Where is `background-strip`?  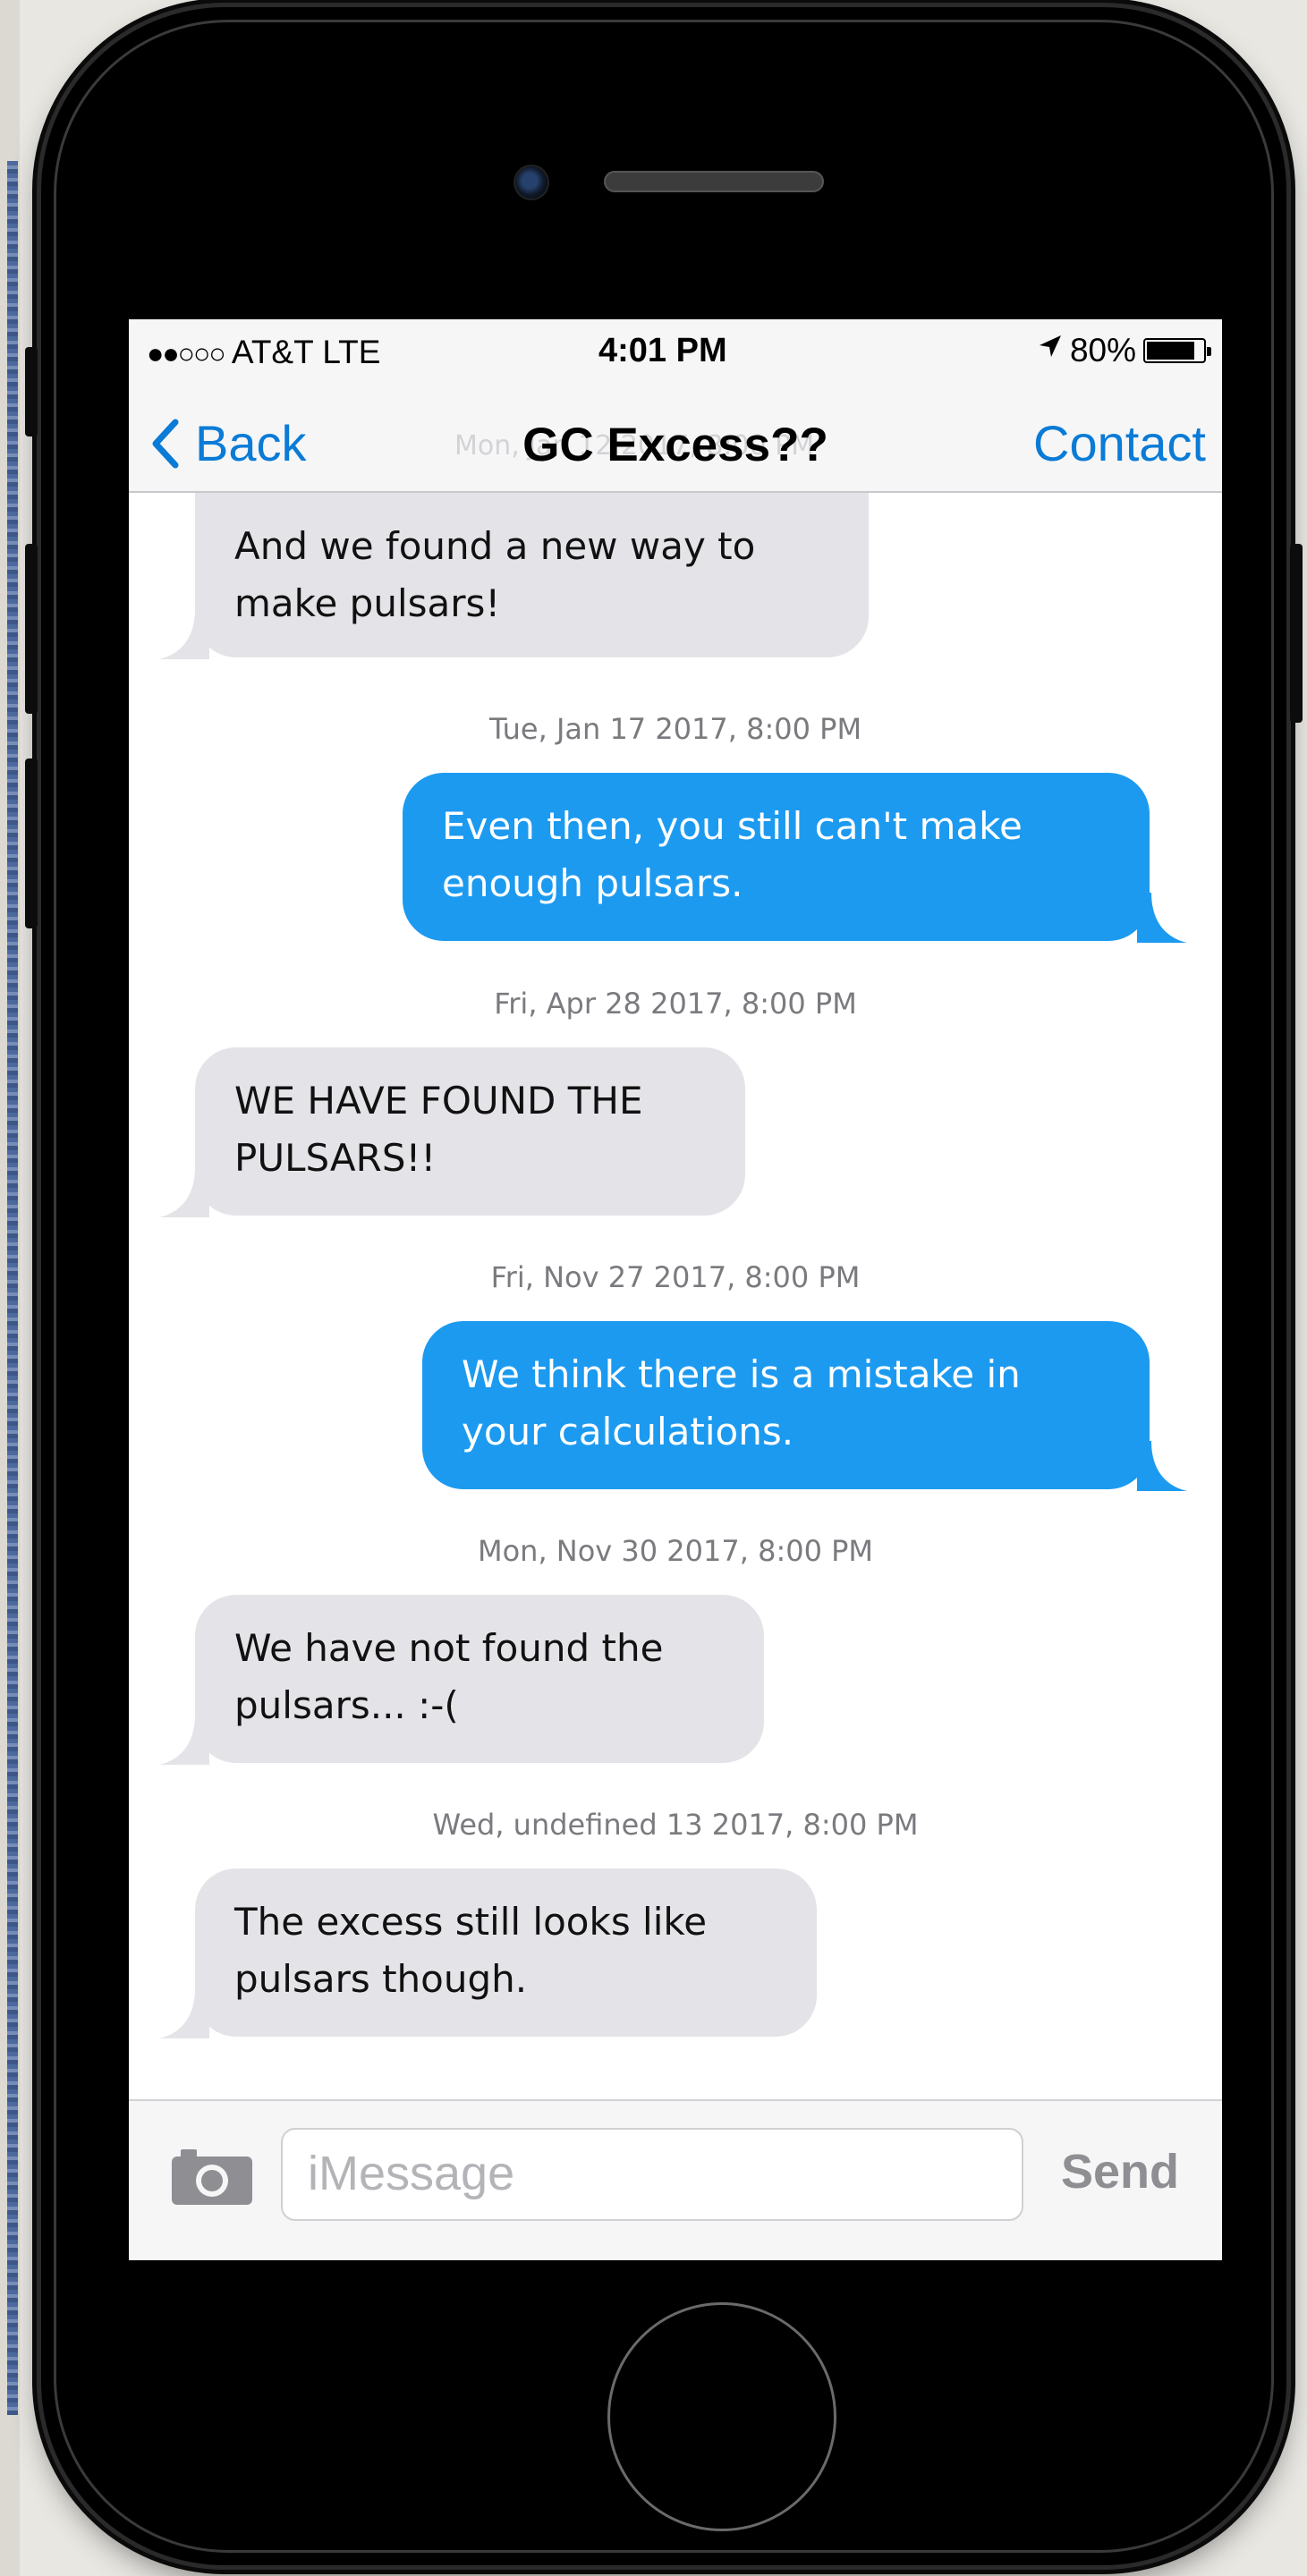 background-strip is located at coordinates (10, 1288).